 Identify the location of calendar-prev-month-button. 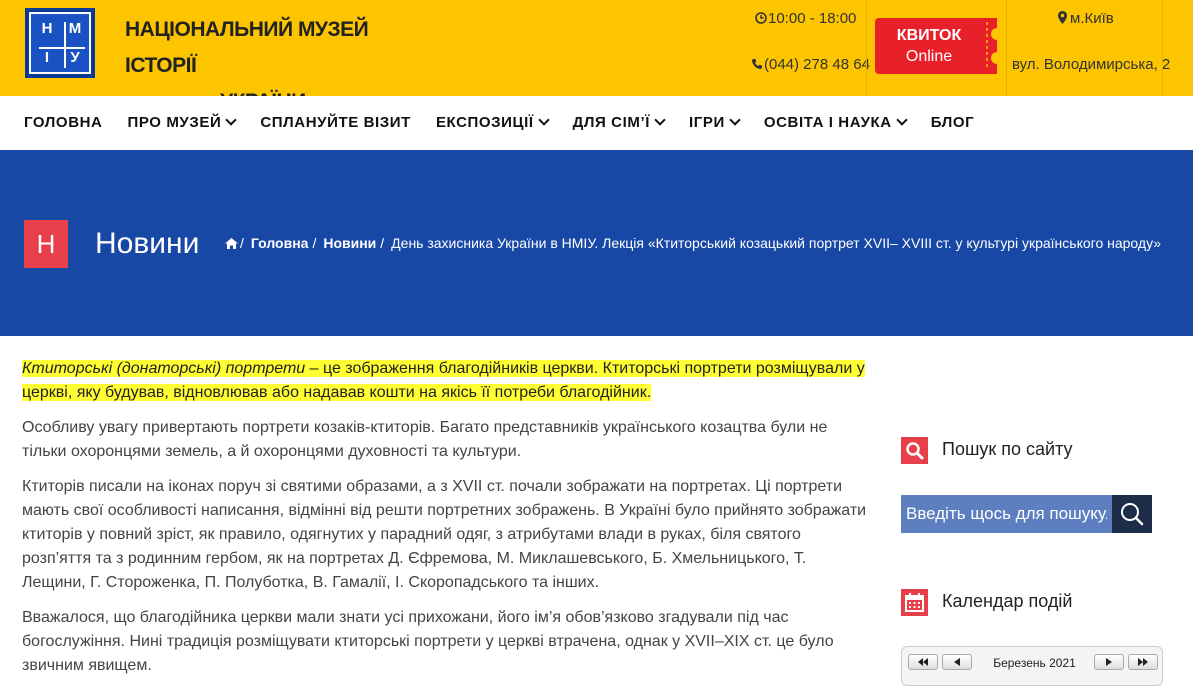
(957, 662).